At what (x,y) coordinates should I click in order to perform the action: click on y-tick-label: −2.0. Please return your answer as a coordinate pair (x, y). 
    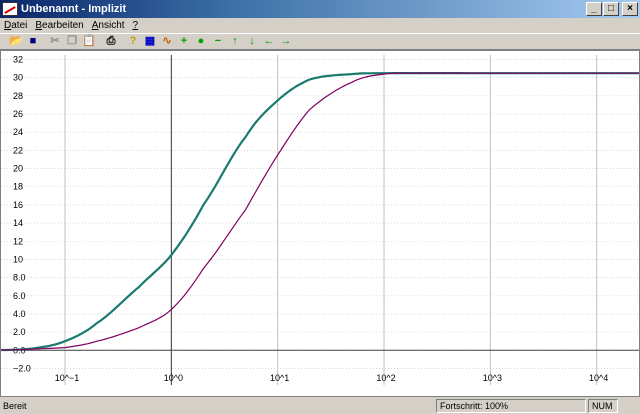
    Looking at the image, I should click on (22, 368).